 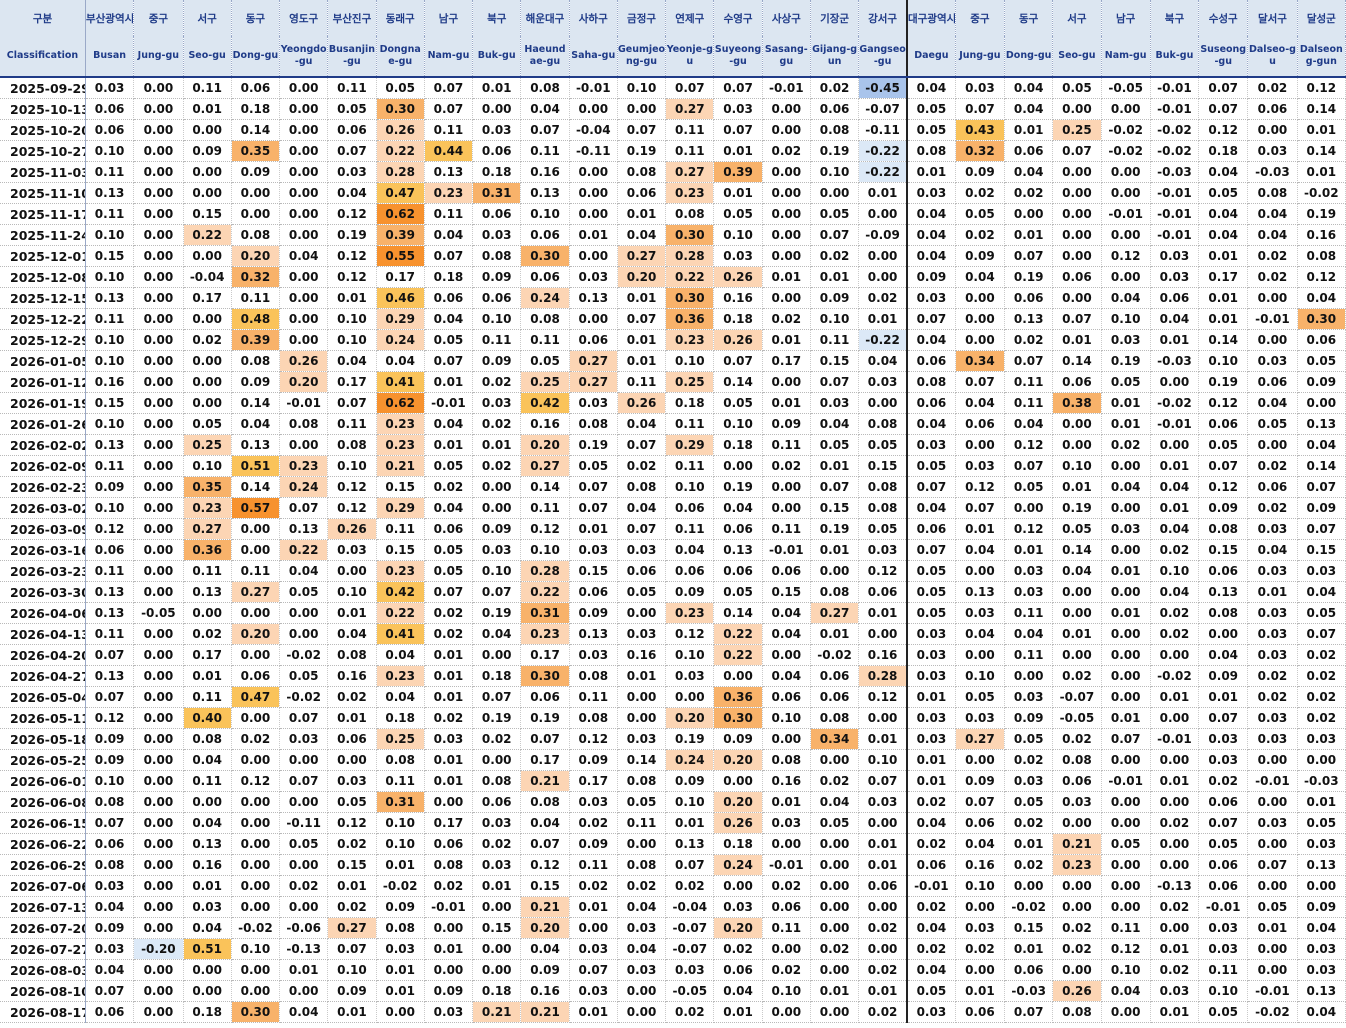 I want to click on column-header-kr: 중구, so click(x=980, y=18).